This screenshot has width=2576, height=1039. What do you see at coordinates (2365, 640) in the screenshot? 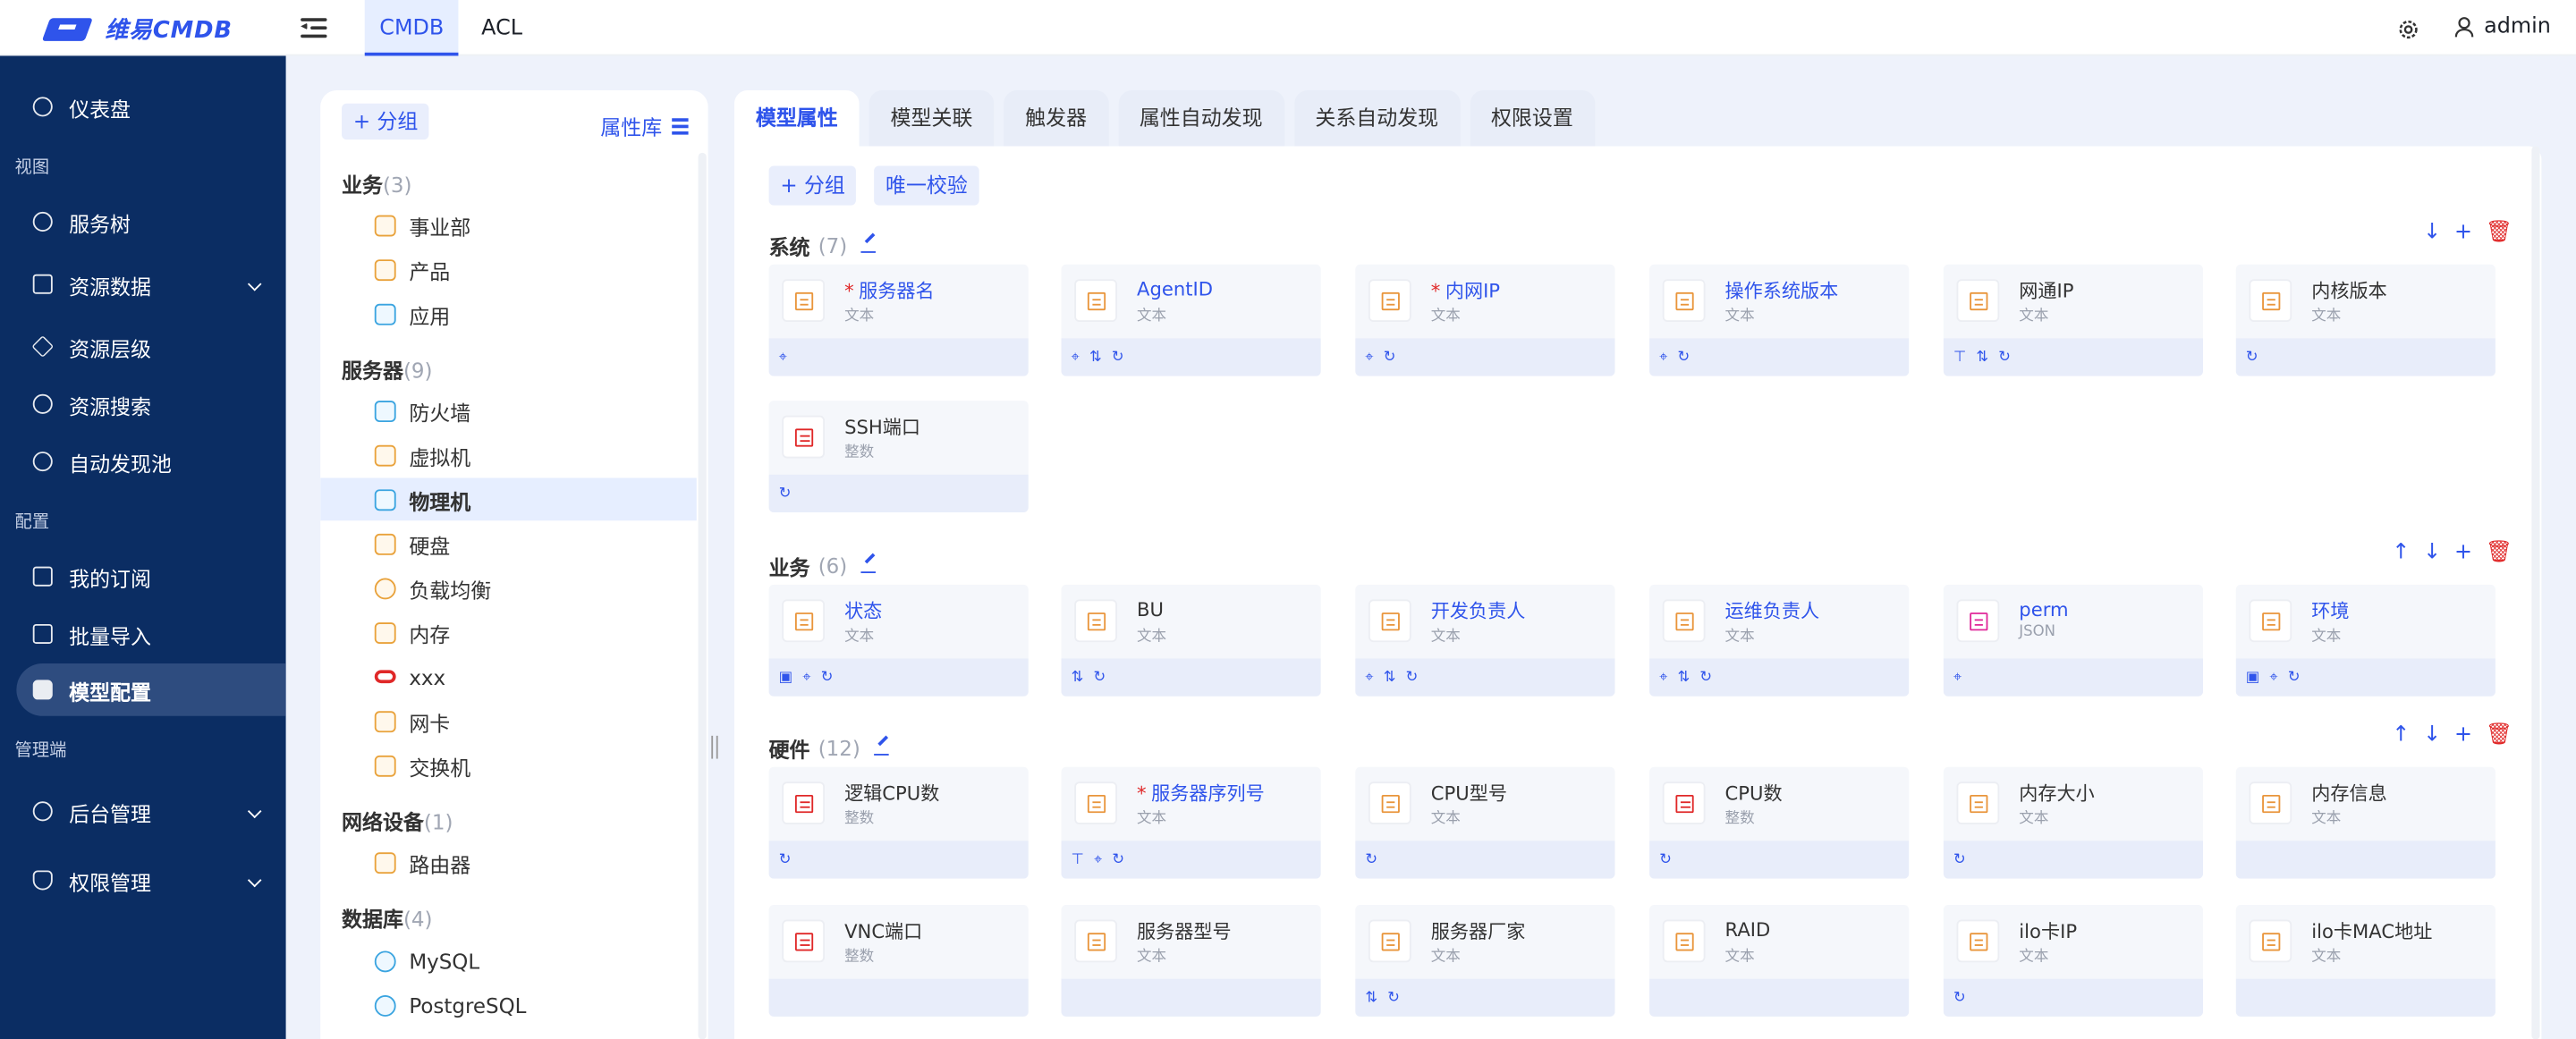
I see `attribute-card: 环境 文本 ▣ ⌖ ↻` at bounding box center [2365, 640].